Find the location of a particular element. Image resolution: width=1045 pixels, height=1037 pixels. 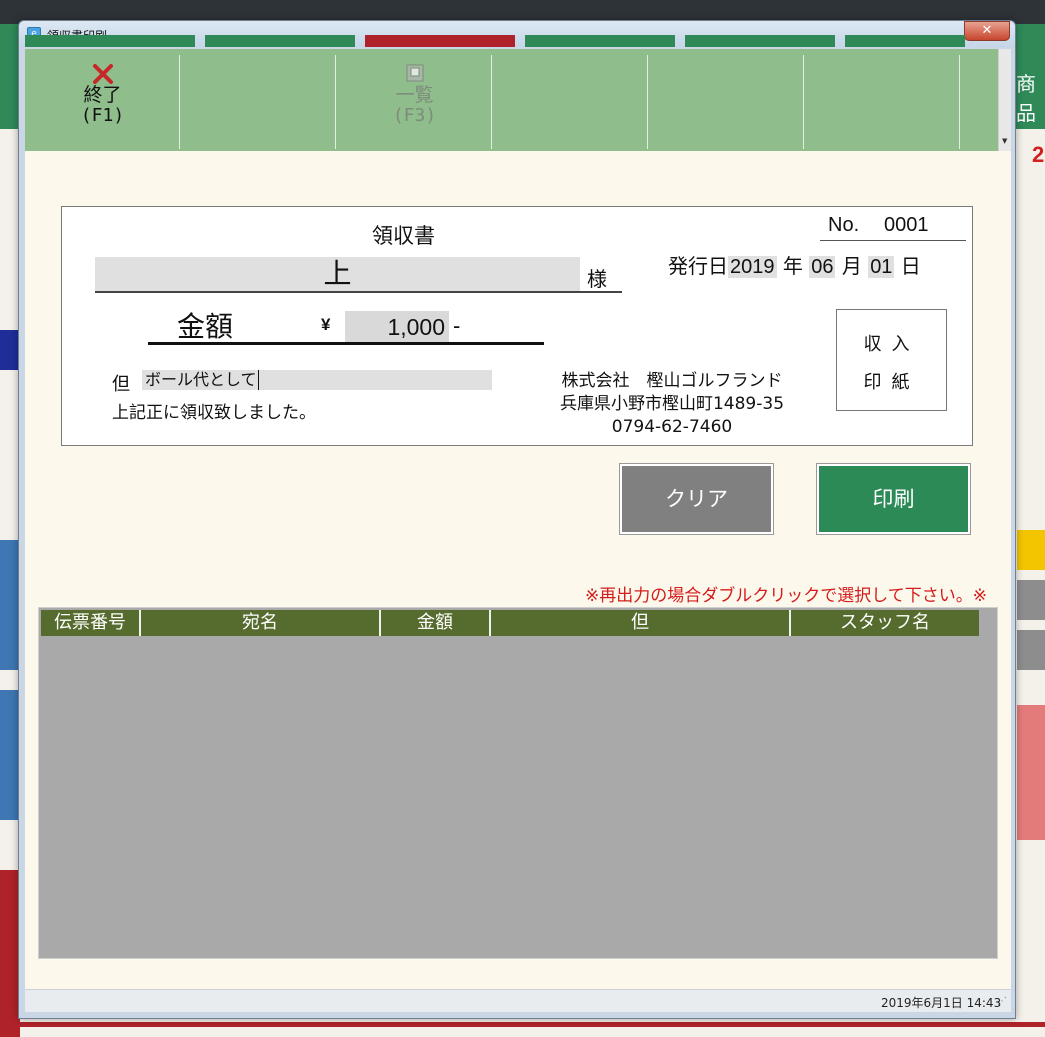

print-button: 印刷 is located at coordinates (893, 499).